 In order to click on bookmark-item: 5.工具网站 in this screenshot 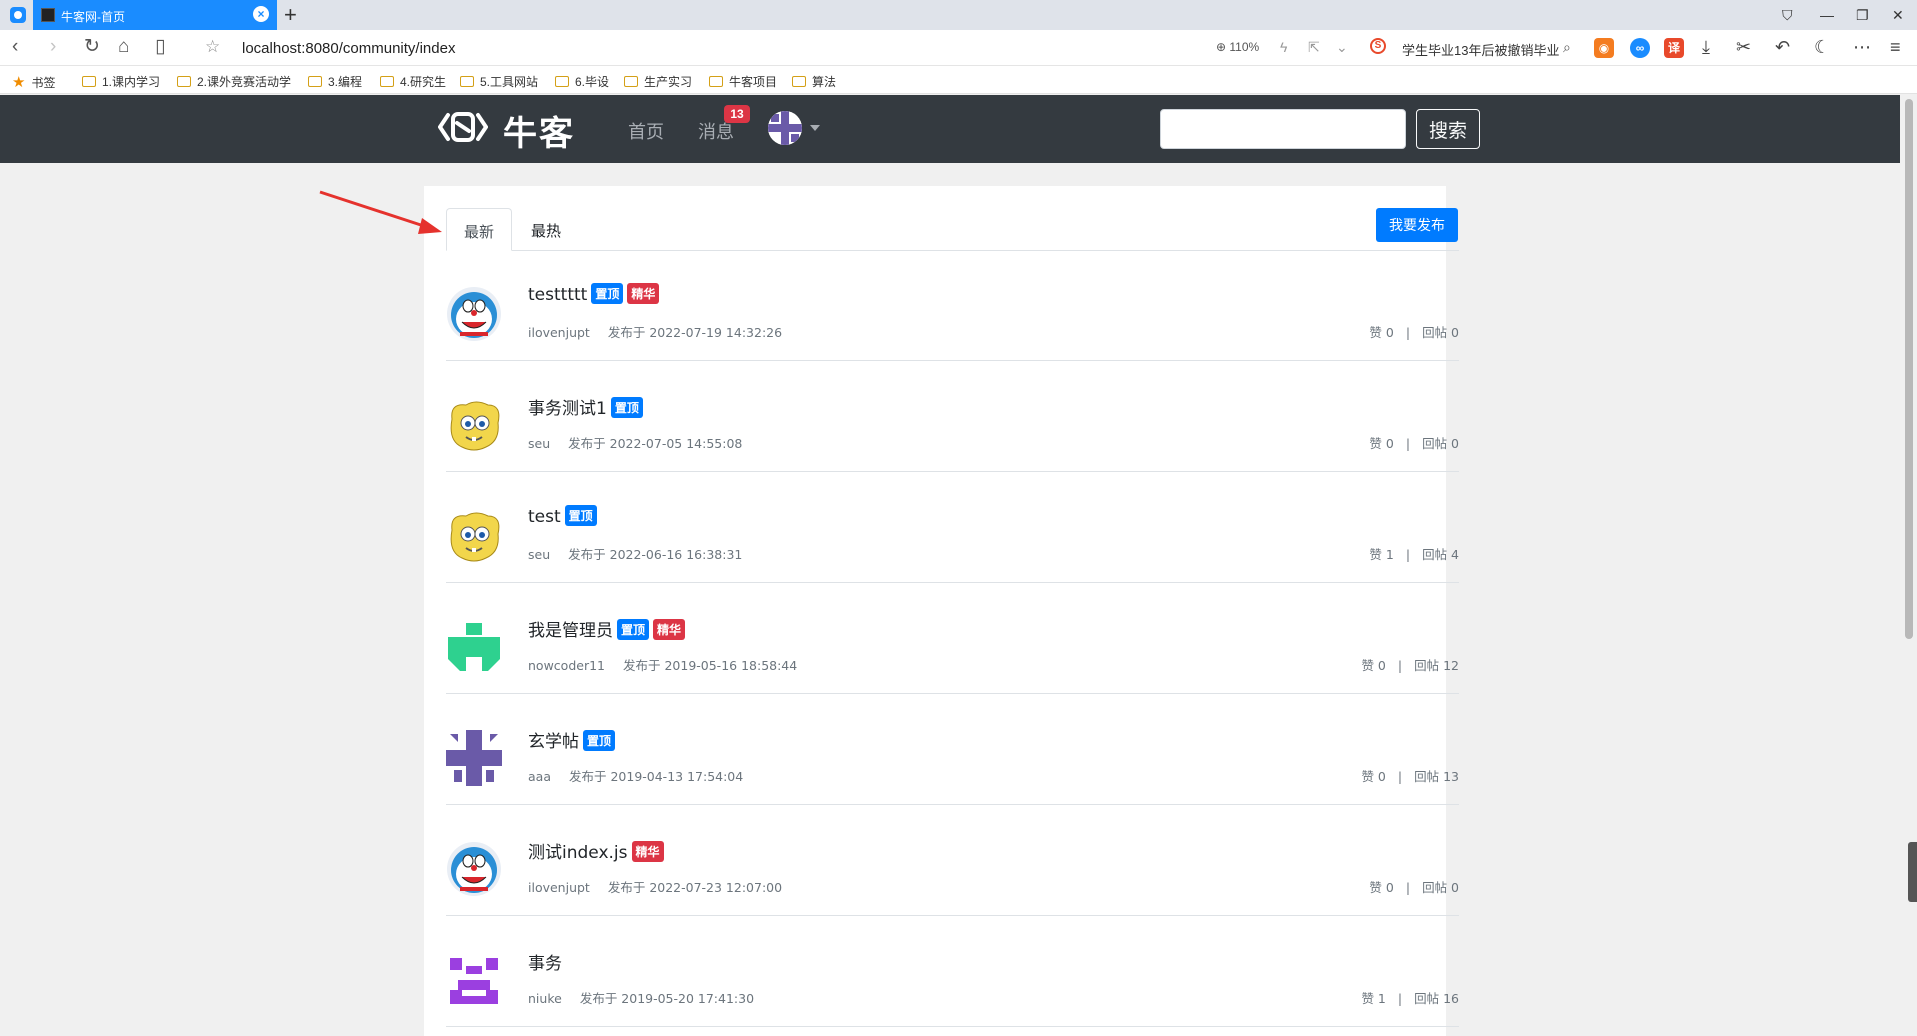, I will do `click(499, 81)`.